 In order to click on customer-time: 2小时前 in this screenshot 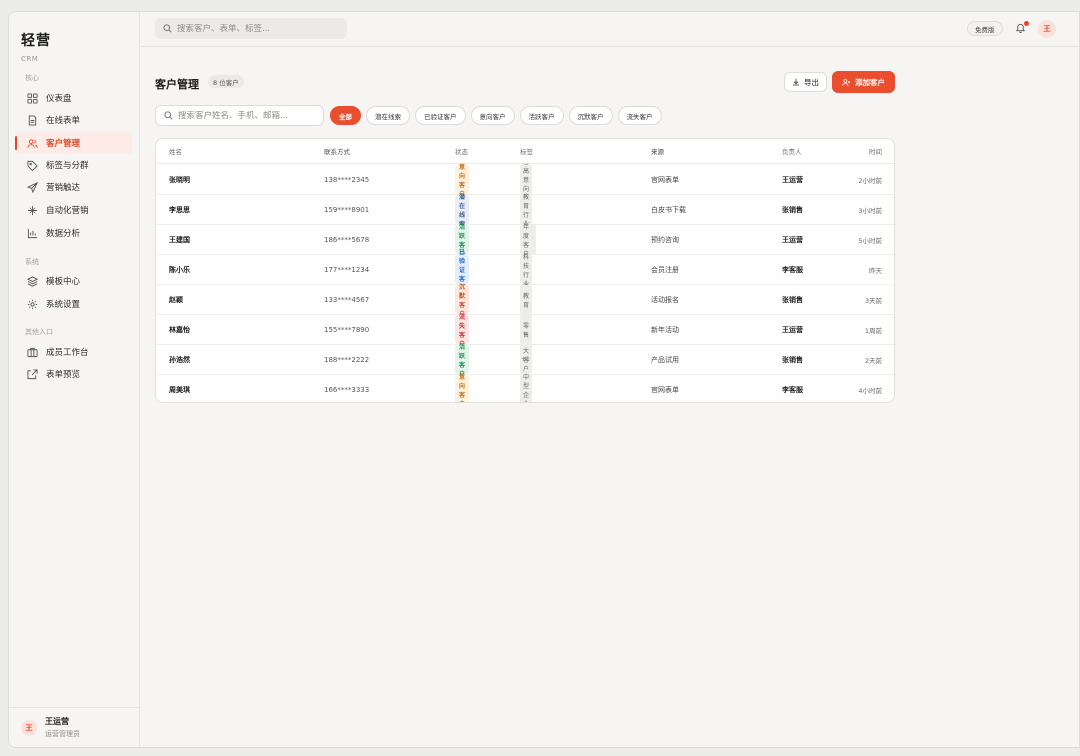, I will do `click(870, 180)`.